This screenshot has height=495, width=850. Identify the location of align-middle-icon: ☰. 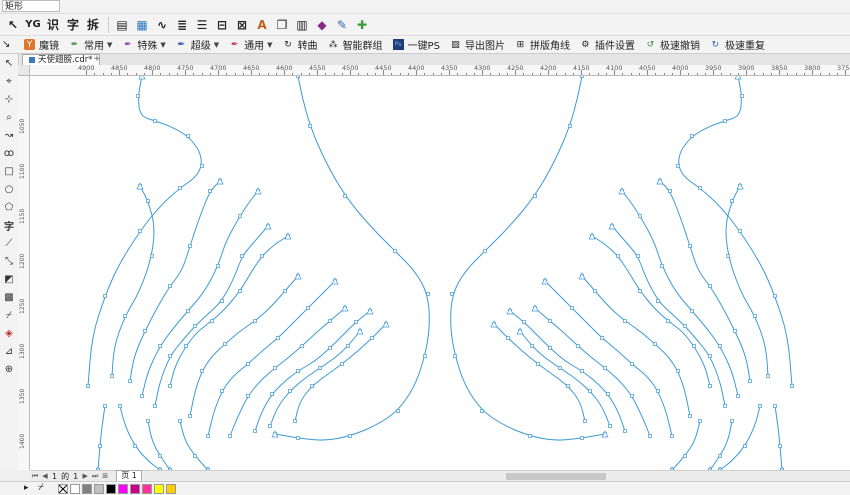
(202, 25).